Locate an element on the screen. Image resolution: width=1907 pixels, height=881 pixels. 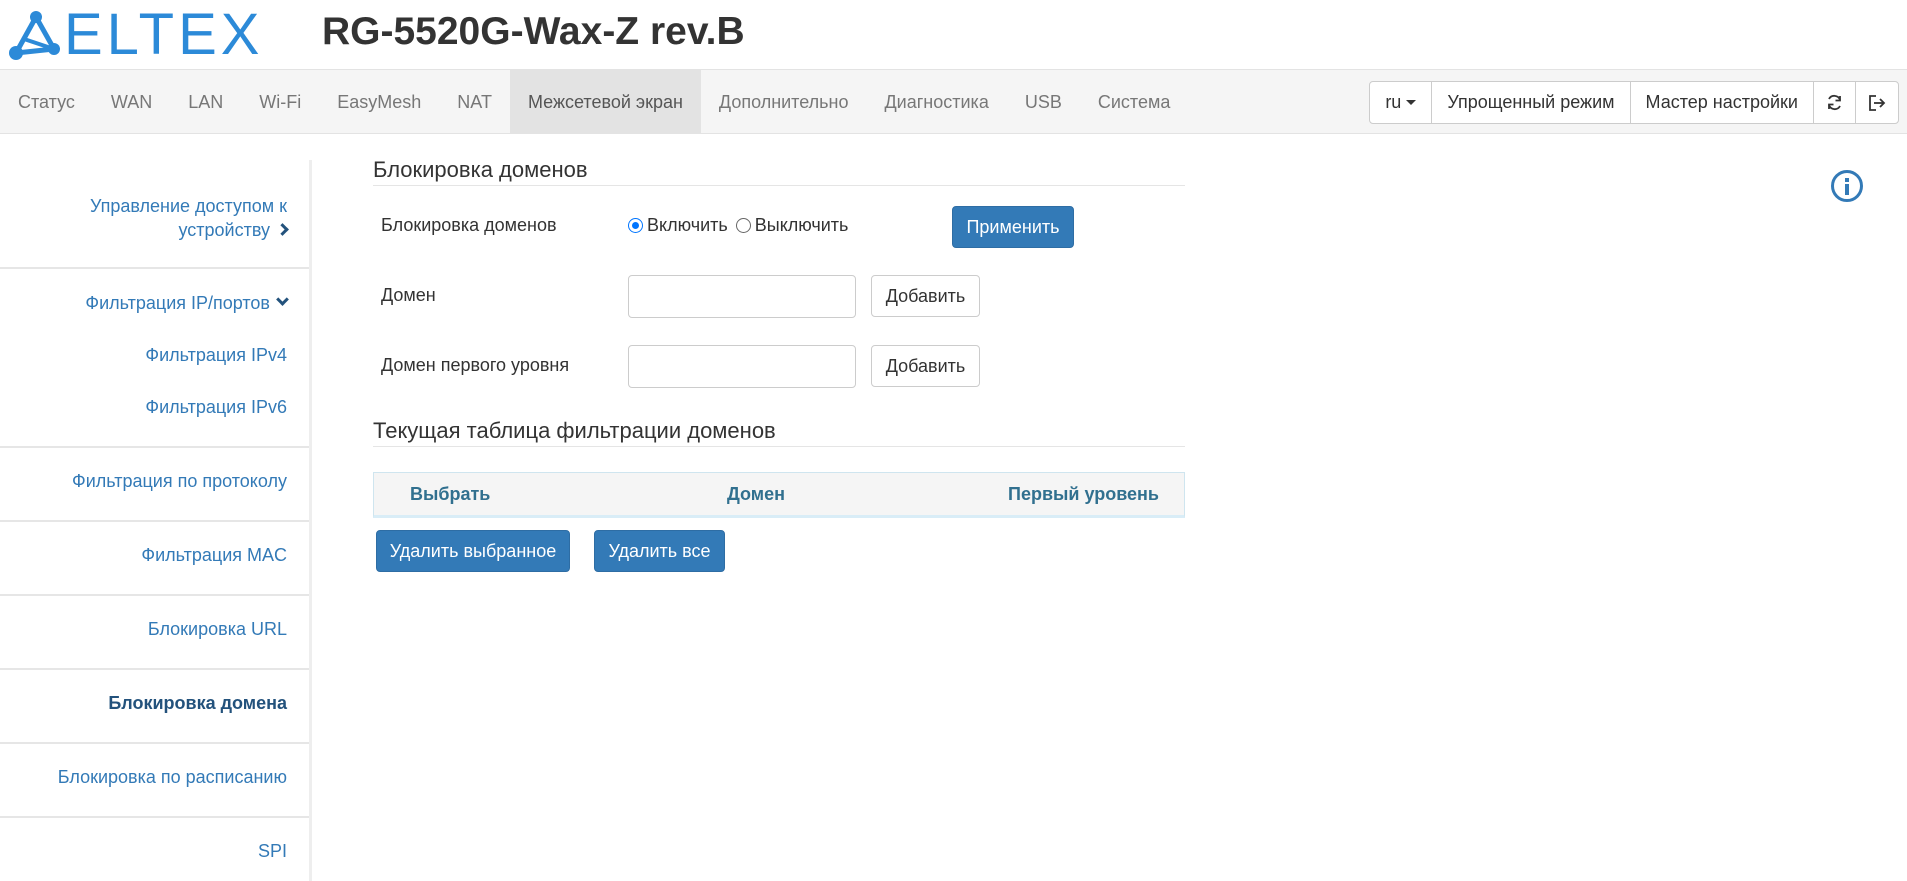
sidebar-item-protocol-filter: Фильтрация по протоколу is located at coordinates (143, 481).